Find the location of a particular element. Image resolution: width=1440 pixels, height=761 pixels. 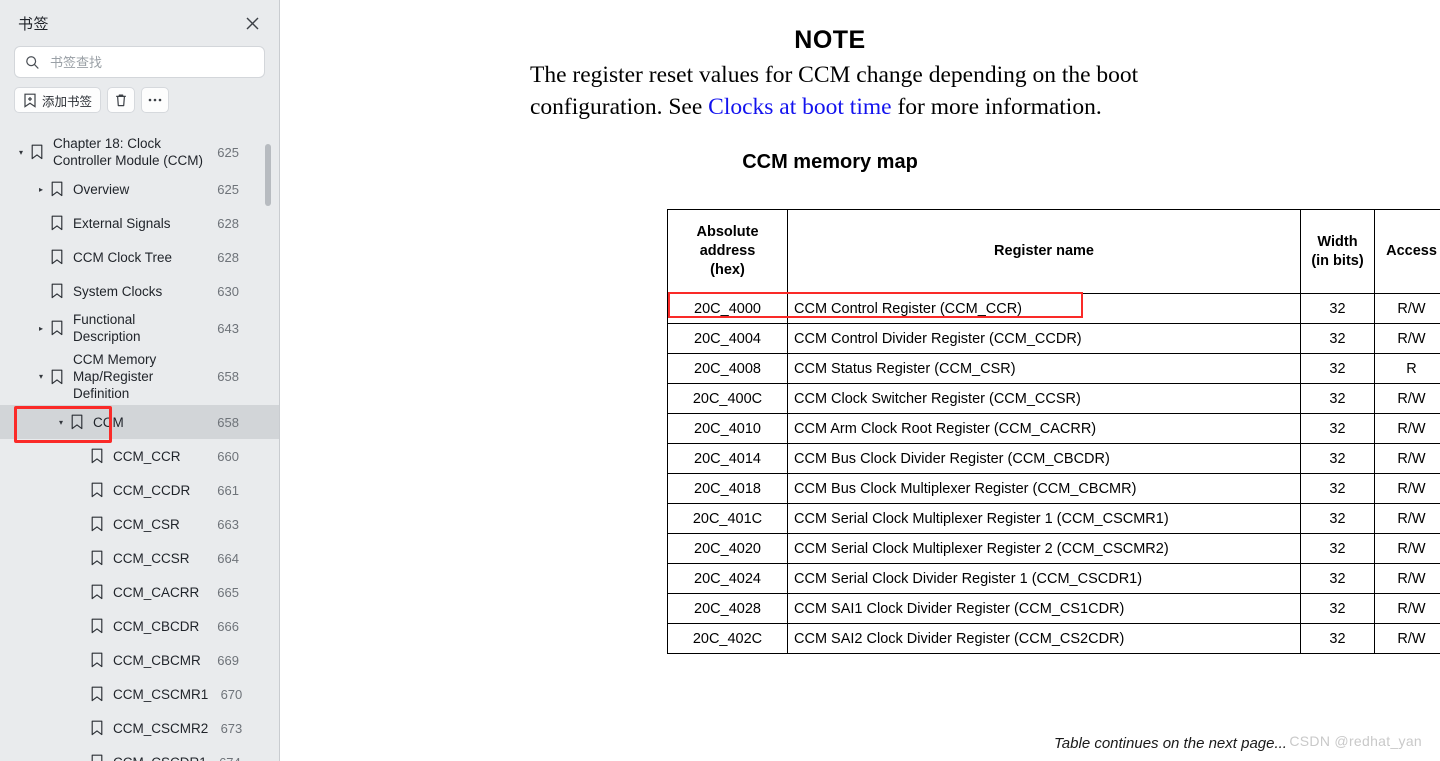

cell-address: 20C_4008 is located at coordinates (727, 368).